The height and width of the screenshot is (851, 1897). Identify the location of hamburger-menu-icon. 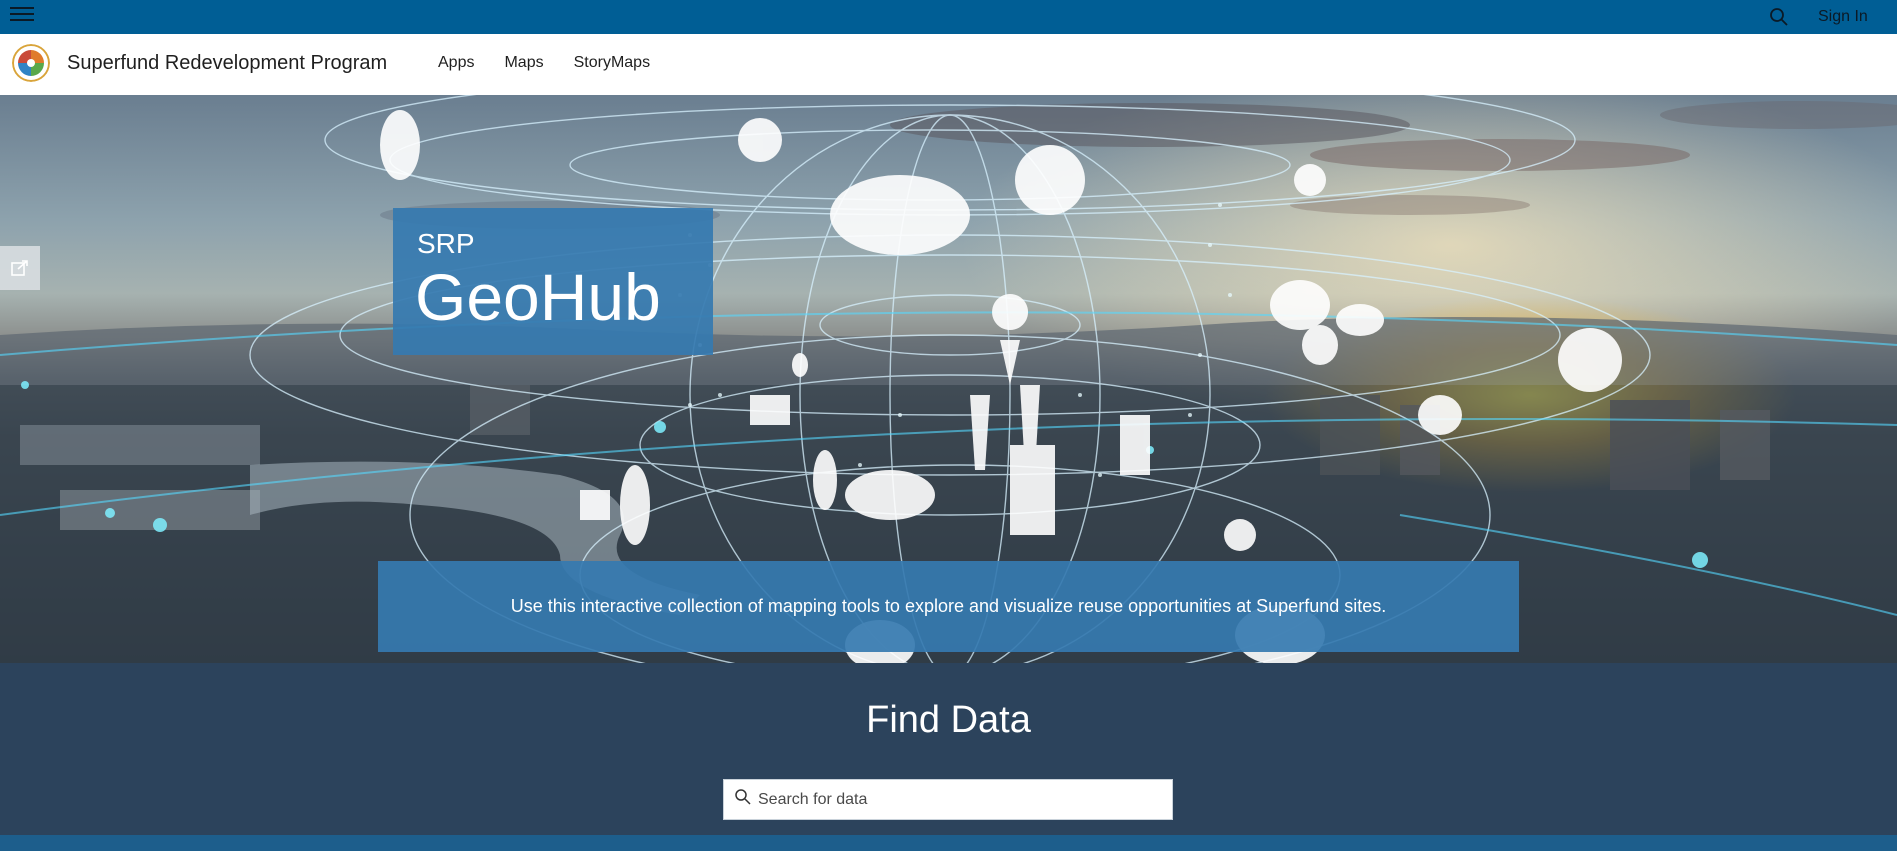
(22, 17).